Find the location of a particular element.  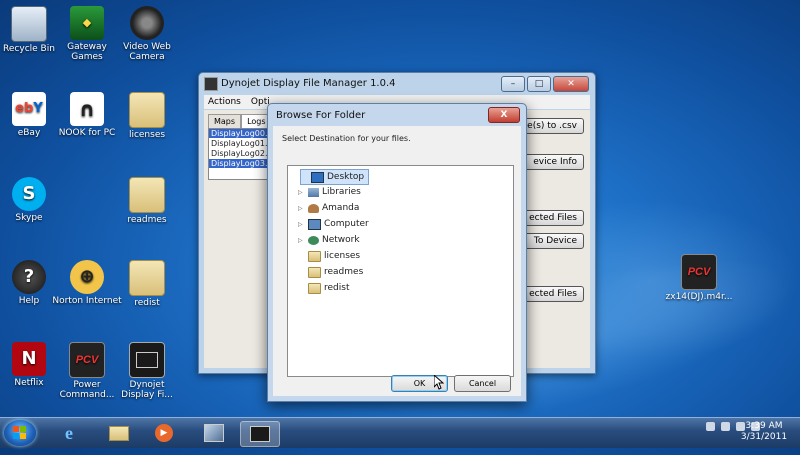

desktop-icon-redist: redist is located at coordinates (147, 284).